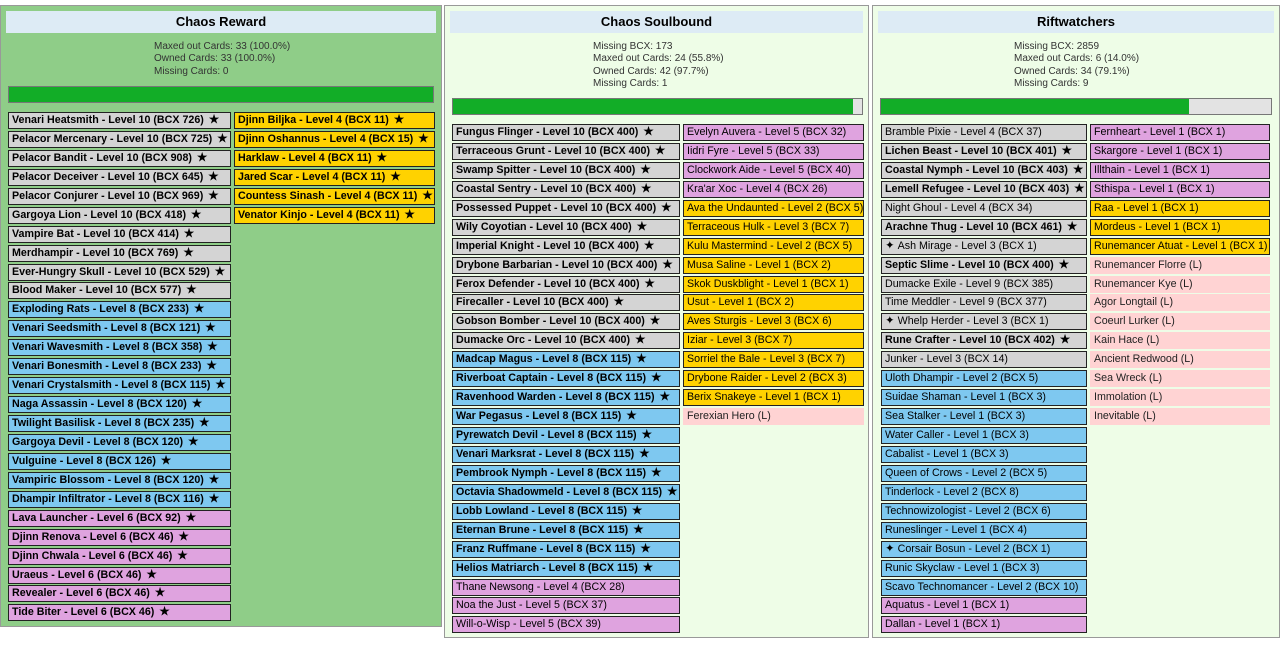 Image resolution: width=1280 pixels, height=648 pixels. Describe the element at coordinates (759, 321) in the screenshot. I see `card-label: Aves Sturgis - Level 3 (BCX 6)` at that location.